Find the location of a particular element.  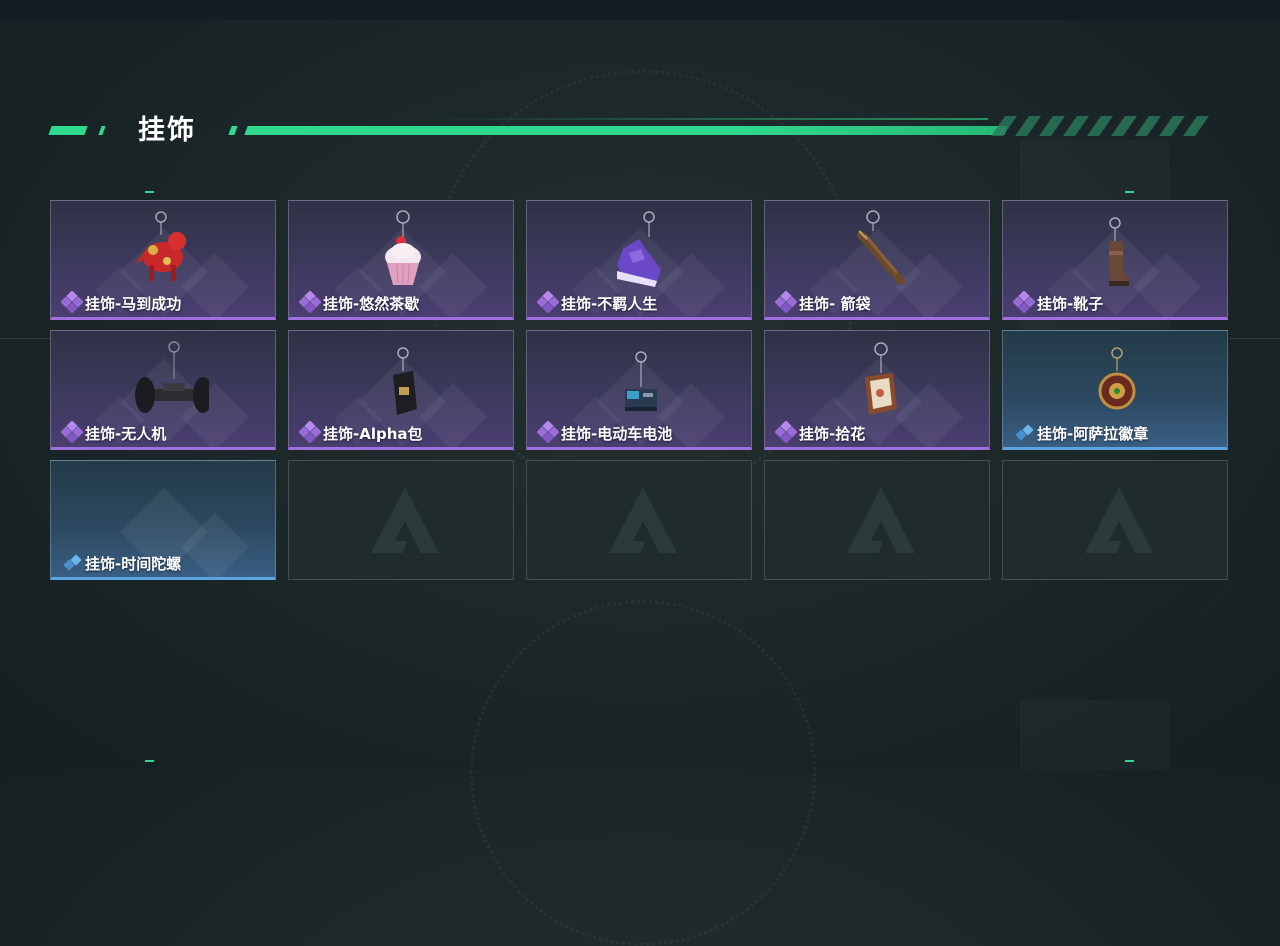

quiver-charm-icon is located at coordinates (881, 247).